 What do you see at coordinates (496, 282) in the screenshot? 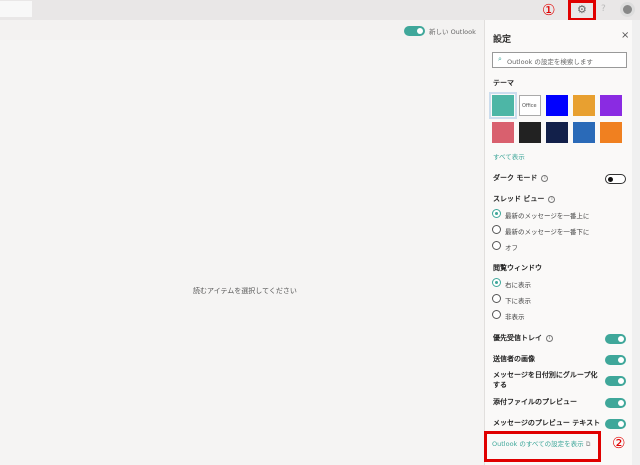
I see `radio-pane-right` at bounding box center [496, 282].